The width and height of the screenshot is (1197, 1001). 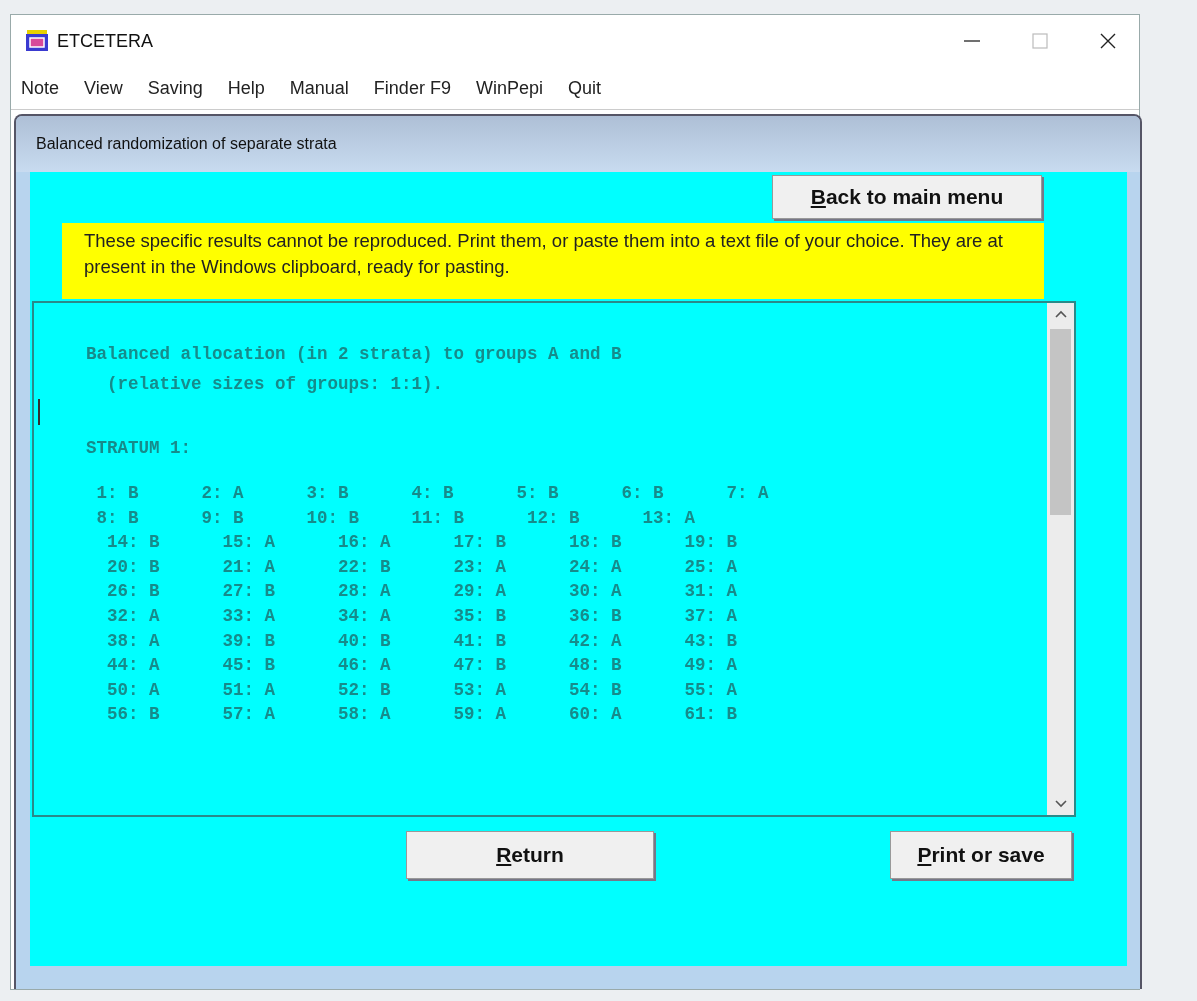 I want to click on stratum-label: STRATUM 1:, so click(x=139, y=448).